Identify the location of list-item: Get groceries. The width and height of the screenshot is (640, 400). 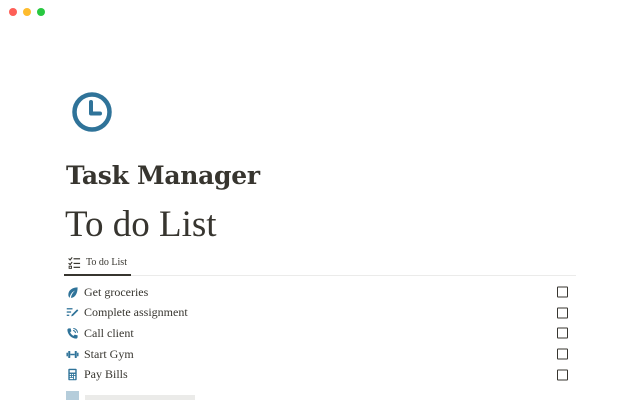
(320, 292).